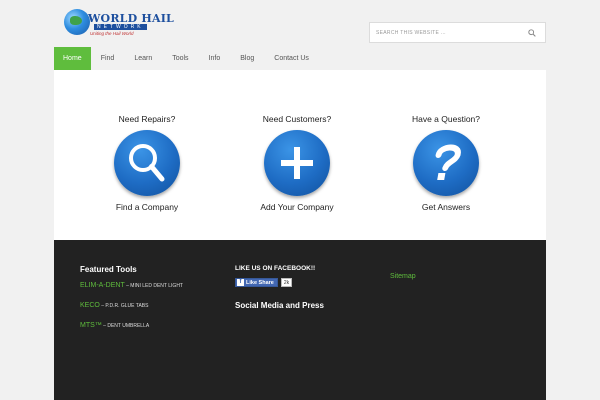 This screenshot has height=400, width=600. I want to click on cta-caption: Find a Company, so click(147, 207).